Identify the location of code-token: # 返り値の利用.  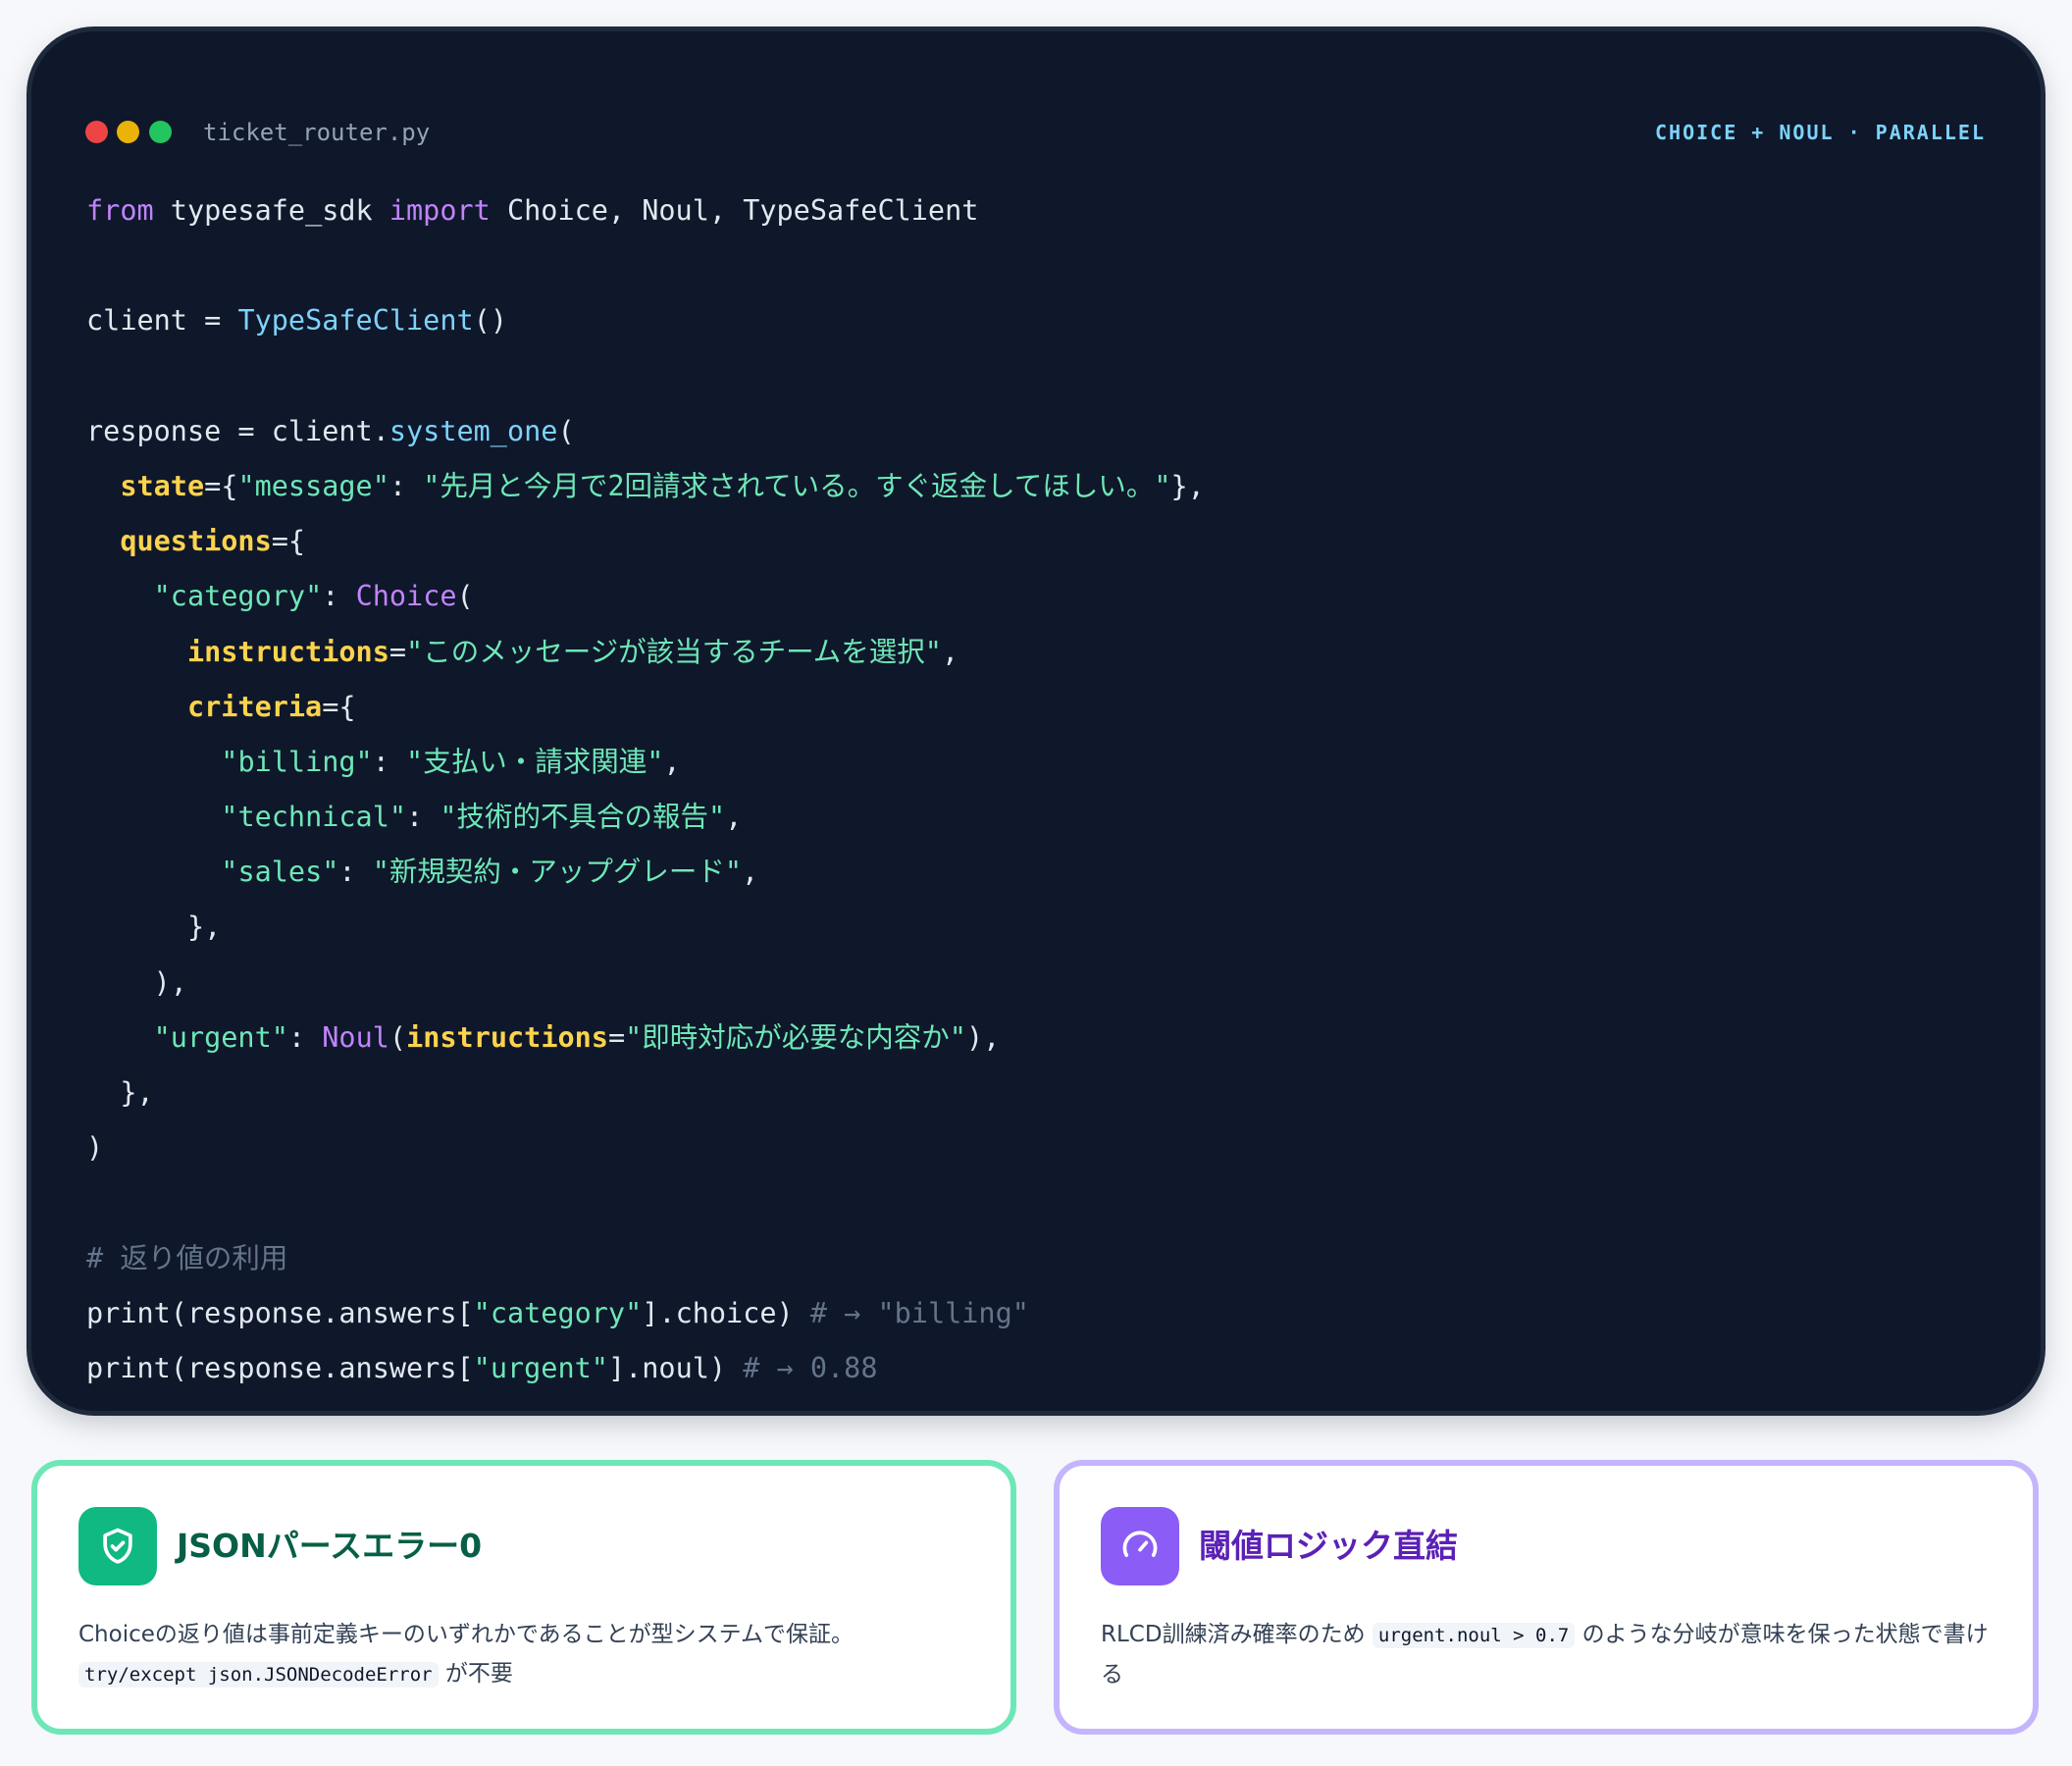
(187, 1258).